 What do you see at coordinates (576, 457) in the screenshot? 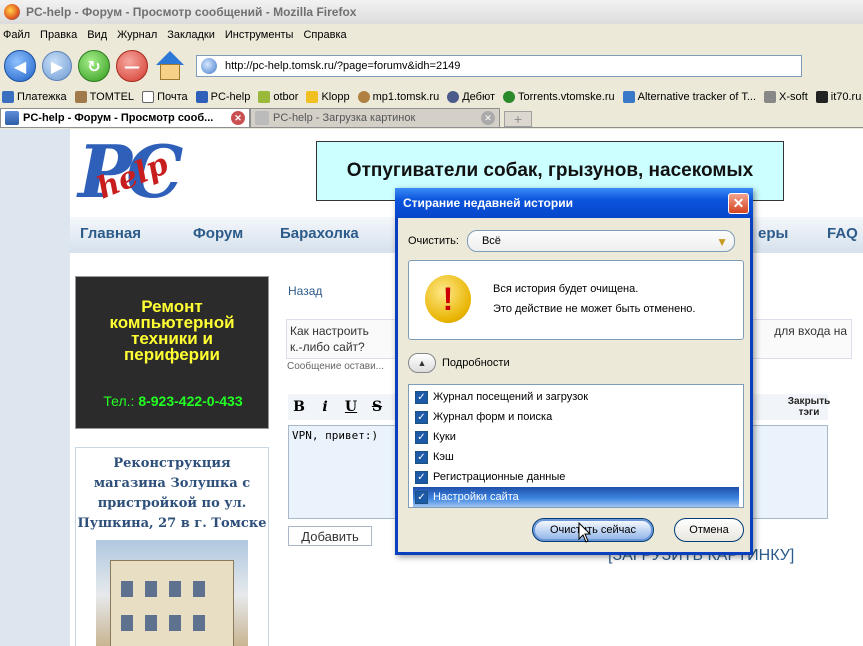
I see `checkbox-item-cache: ✓ Кэш` at bounding box center [576, 457].